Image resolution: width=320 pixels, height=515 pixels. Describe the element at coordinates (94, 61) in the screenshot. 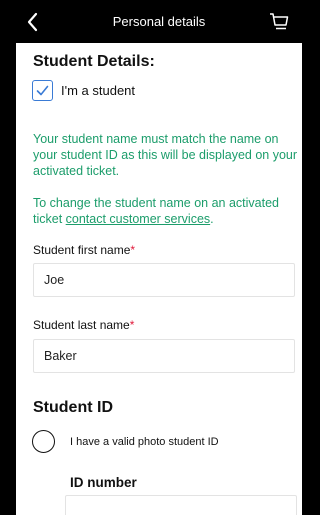

I see `student-details-heading: Student Details:` at that location.